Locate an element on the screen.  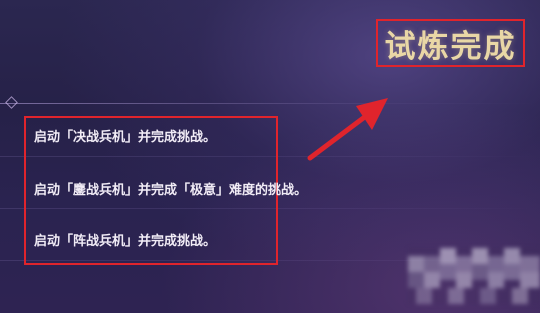
challenge-item: 启动「鏖战兵机」并完成「极意」难度的挑战。 is located at coordinates (171, 190).